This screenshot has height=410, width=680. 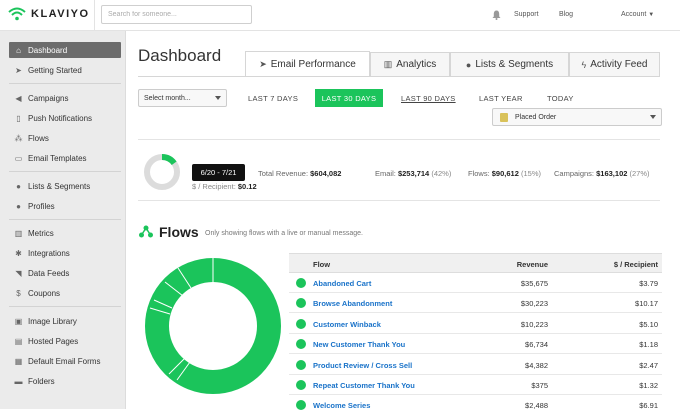 What do you see at coordinates (560, 98) in the screenshot?
I see `range-today: TODAY` at bounding box center [560, 98].